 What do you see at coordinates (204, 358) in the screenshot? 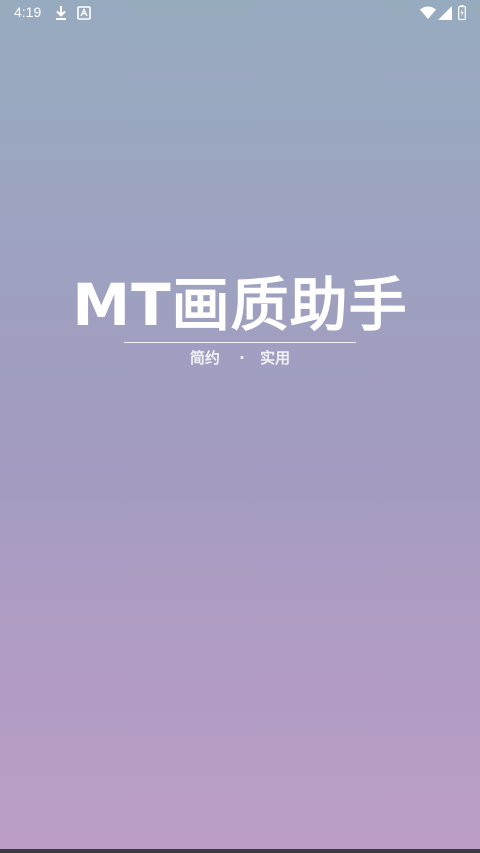
I see `tagline-left: 简约` at bounding box center [204, 358].